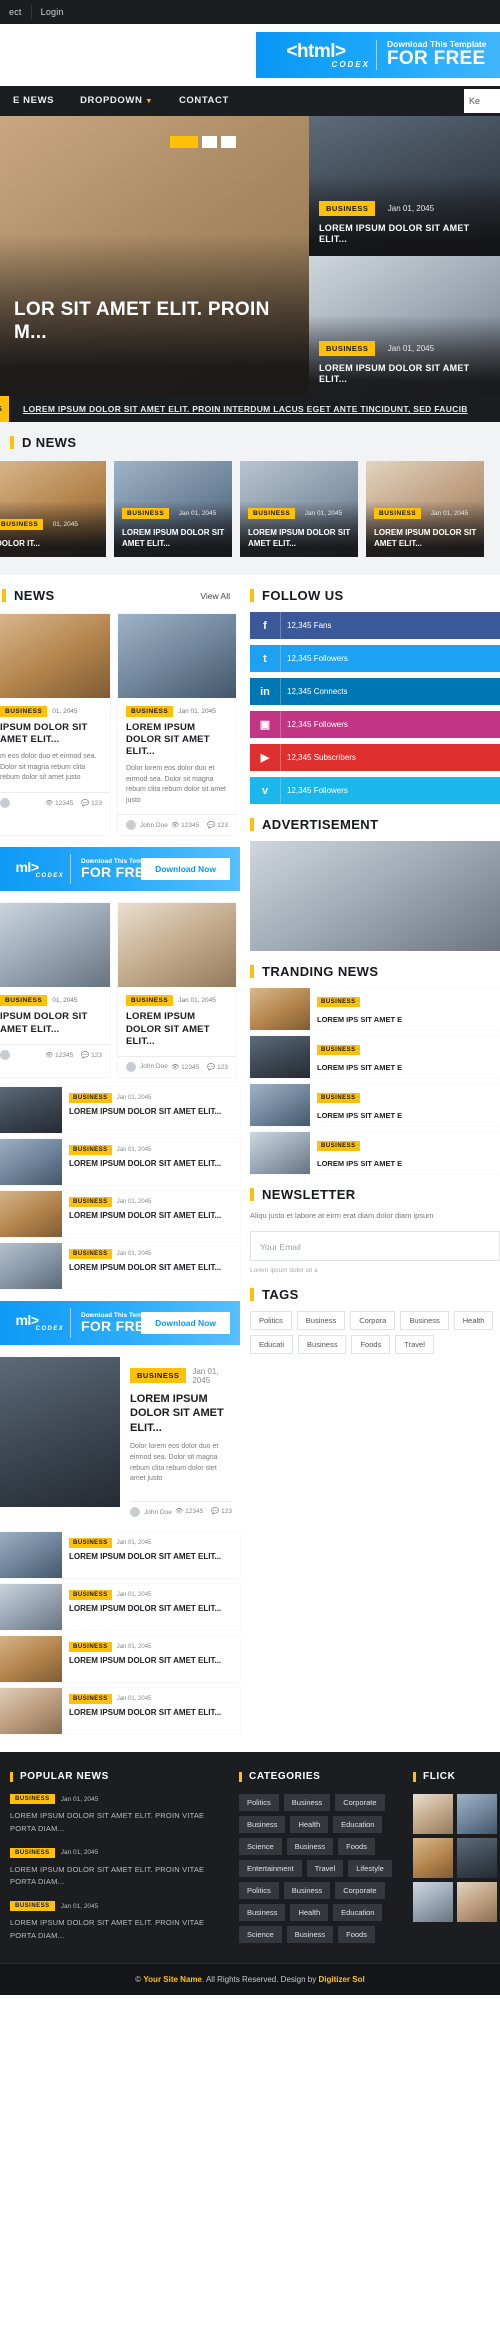 The width and height of the screenshot is (500, 2333). What do you see at coordinates (375, 691) in the screenshot?
I see `social-linkedin: in 12,345 Connects` at bounding box center [375, 691].